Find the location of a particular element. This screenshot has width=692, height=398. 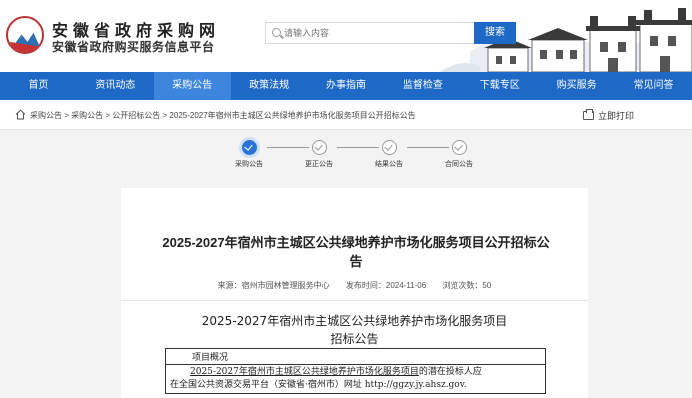

nav-item-purchase-services: 购买服务 is located at coordinates (576, 86).